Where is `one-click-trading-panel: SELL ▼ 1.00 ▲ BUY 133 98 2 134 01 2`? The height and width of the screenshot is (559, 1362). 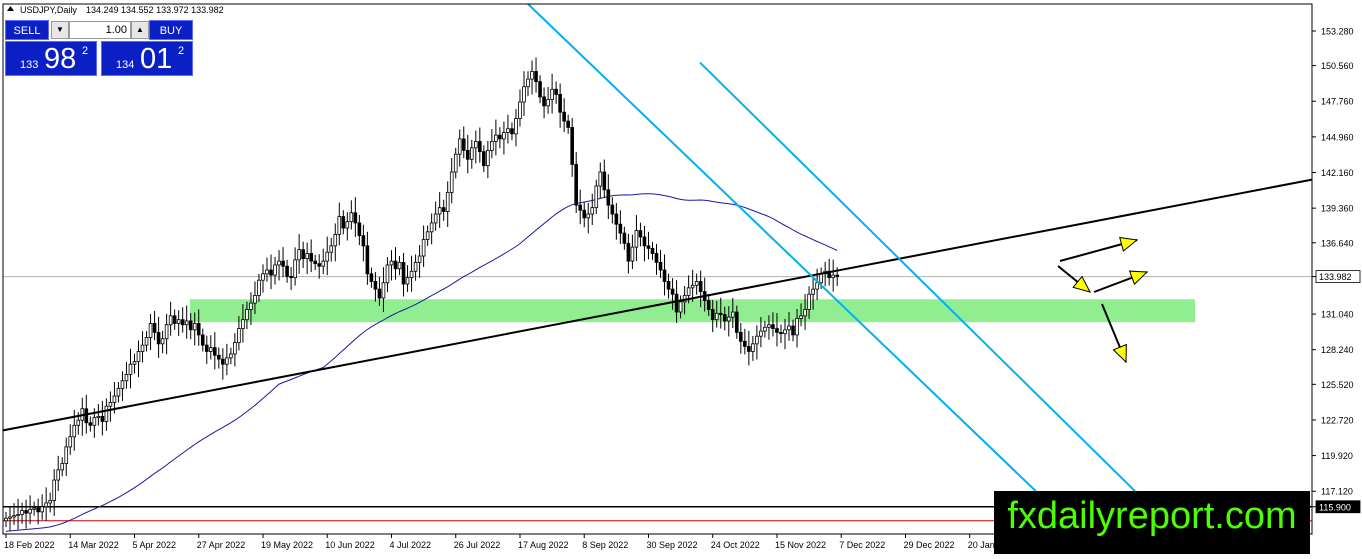 one-click-trading-panel: SELL ▼ 1.00 ▲ BUY 133 98 2 134 01 2 is located at coordinates (99, 48).